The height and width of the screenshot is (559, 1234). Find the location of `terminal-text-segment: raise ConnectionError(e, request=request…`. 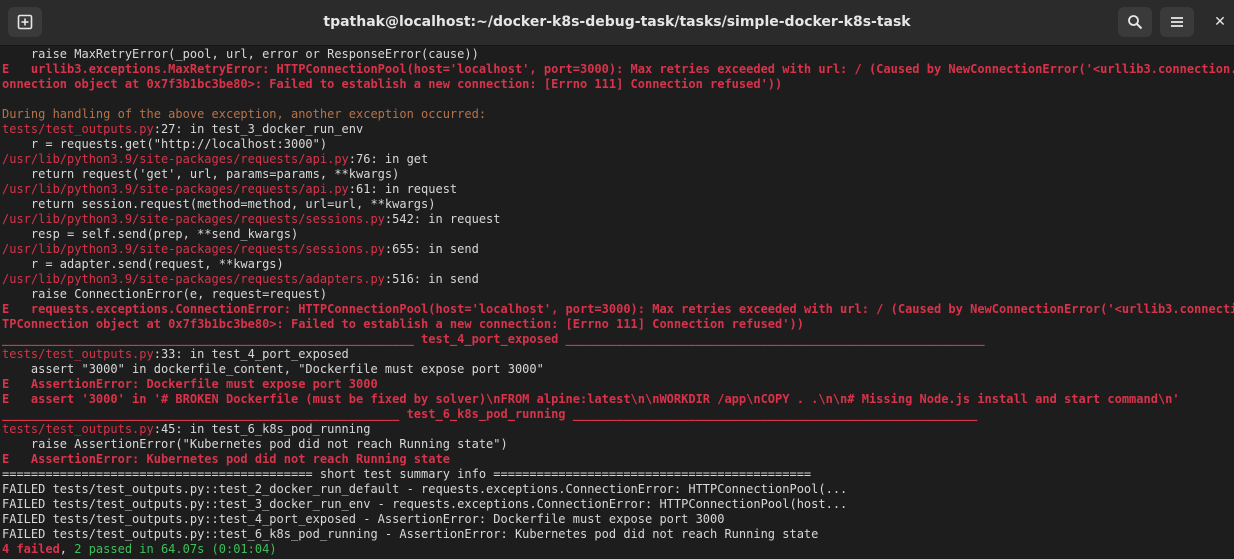

terminal-text-segment: raise ConnectionError(e, request=request… is located at coordinates (165, 294).